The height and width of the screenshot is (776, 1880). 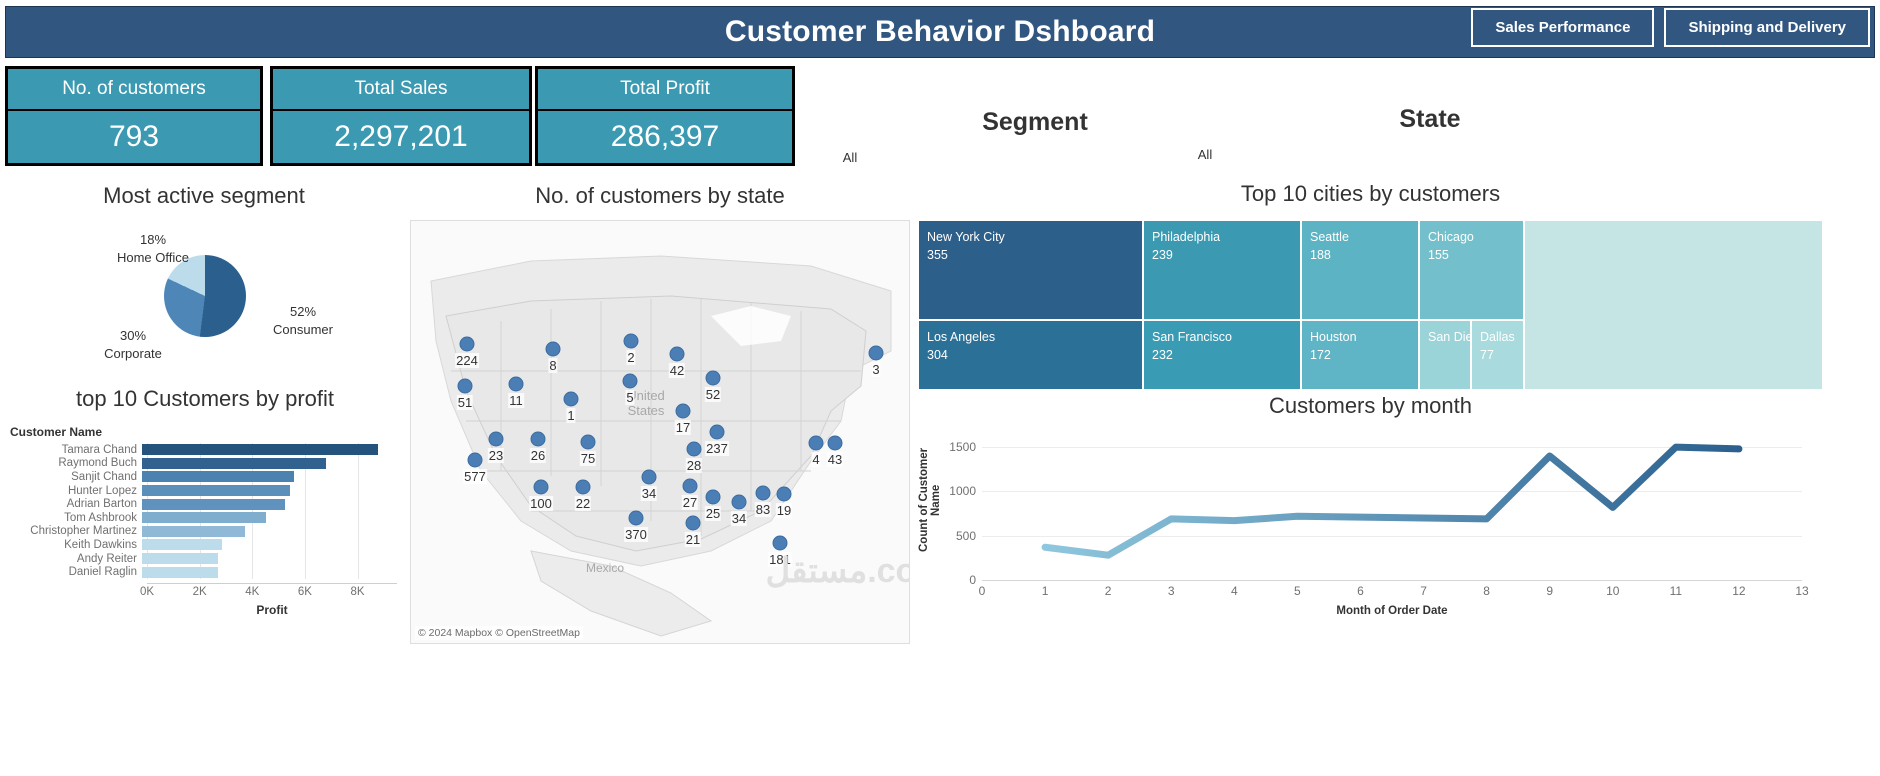 What do you see at coordinates (1497, 355) in the screenshot?
I see `treemap-tile: Dallas 77` at bounding box center [1497, 355].